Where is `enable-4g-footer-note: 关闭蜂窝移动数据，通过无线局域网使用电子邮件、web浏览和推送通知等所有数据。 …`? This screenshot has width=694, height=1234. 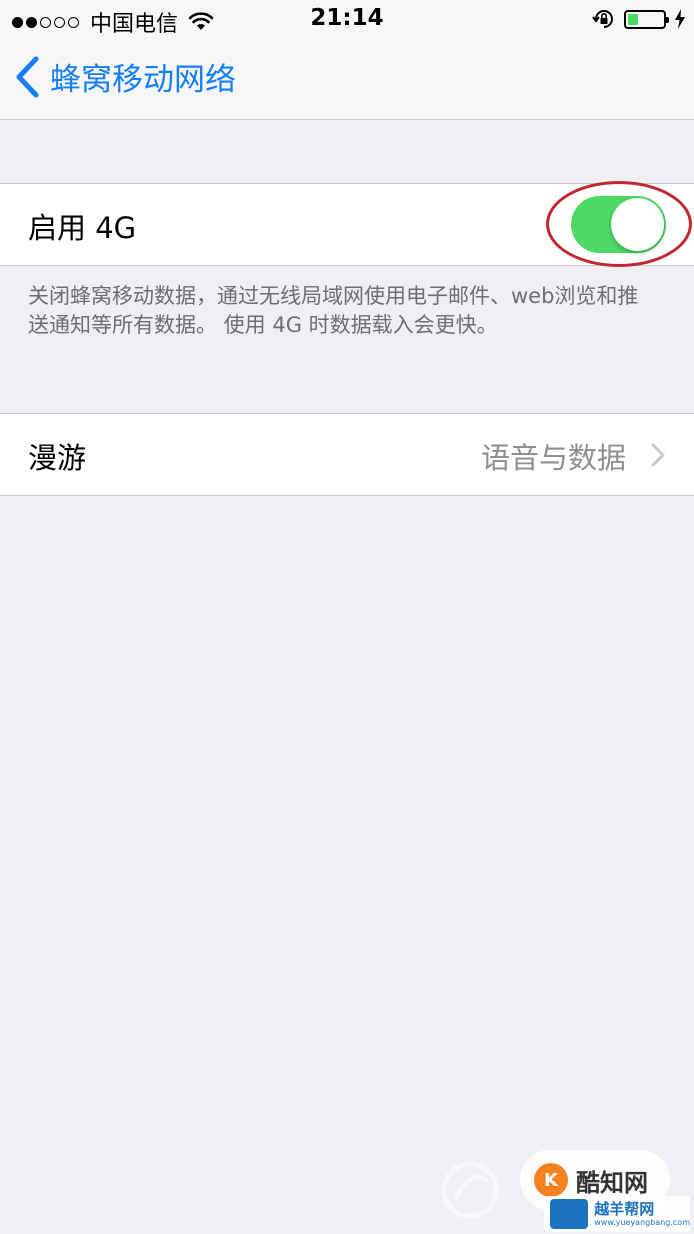
enable-4g-footer-note: 关闭蜂窝移动数据，通过无线局域网使用电子邮件、web浏览和推送通知等所有数据。 … is located at coordinates (333, 310).